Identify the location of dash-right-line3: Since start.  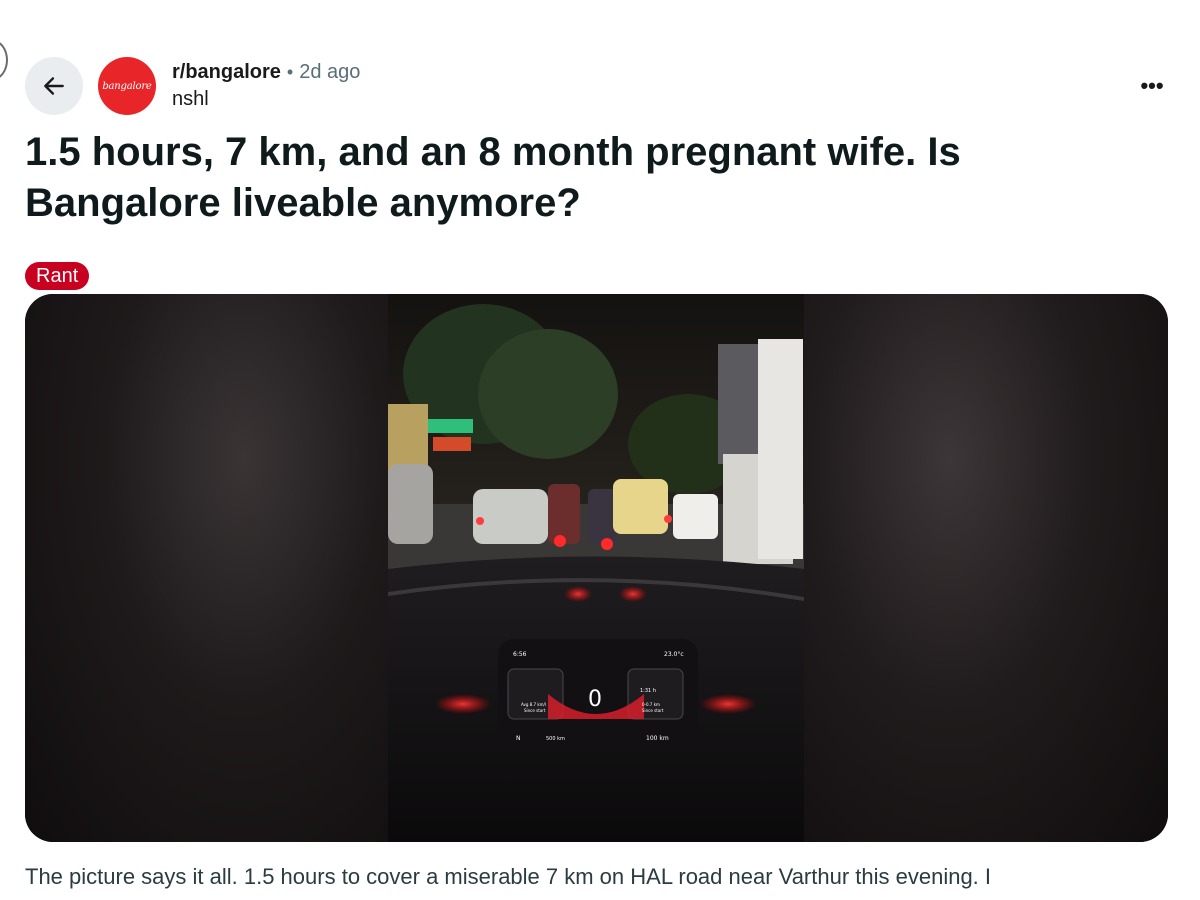
(653, 710).